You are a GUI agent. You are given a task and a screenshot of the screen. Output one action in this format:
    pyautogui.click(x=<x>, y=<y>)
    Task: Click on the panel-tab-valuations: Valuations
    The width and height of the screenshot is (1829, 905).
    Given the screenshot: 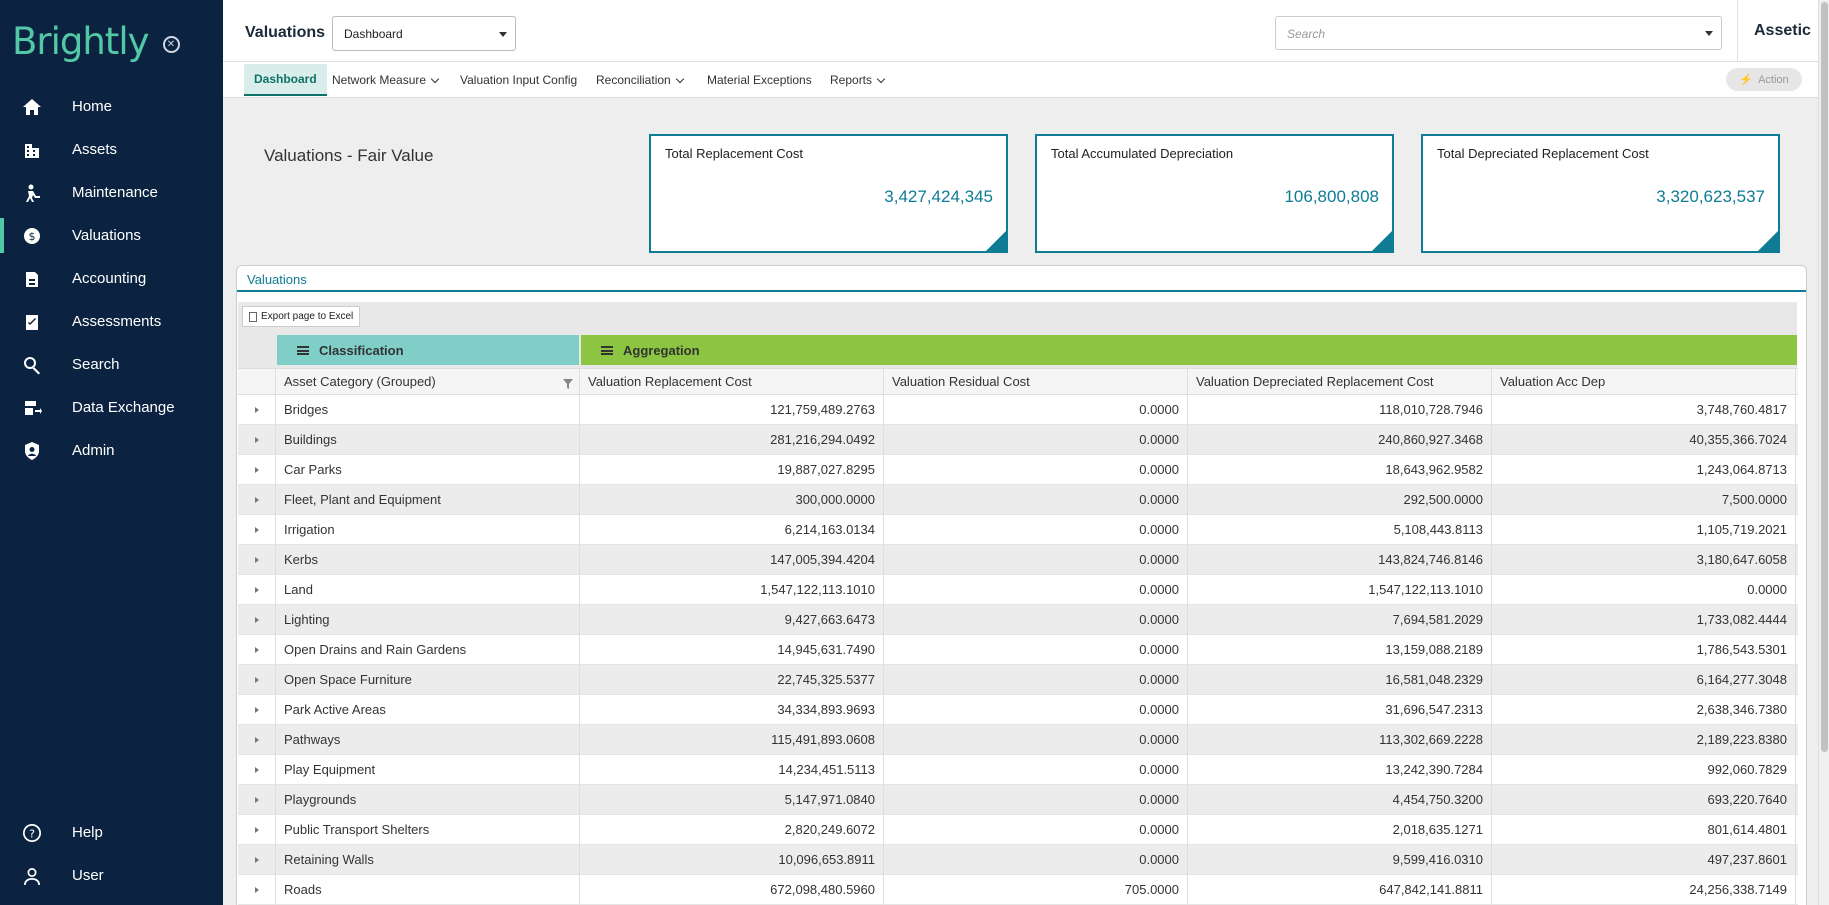 What is the action you would take?
    pyautogui.click(x=277, y=279)
    